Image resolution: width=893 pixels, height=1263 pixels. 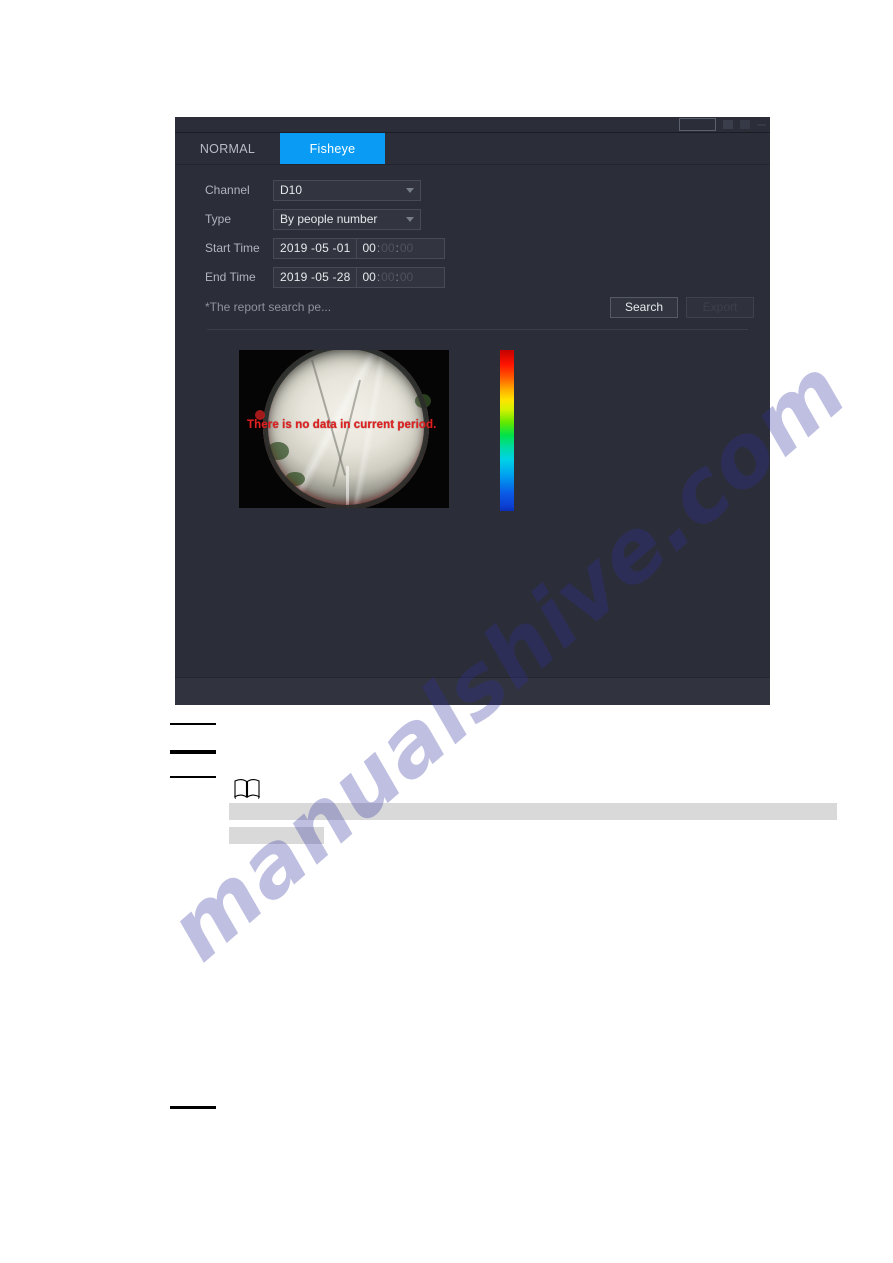 What do you see at coordinates (745, 124) in the screenshot?
I see `maximize-icon` at bounding box center [745, 124].